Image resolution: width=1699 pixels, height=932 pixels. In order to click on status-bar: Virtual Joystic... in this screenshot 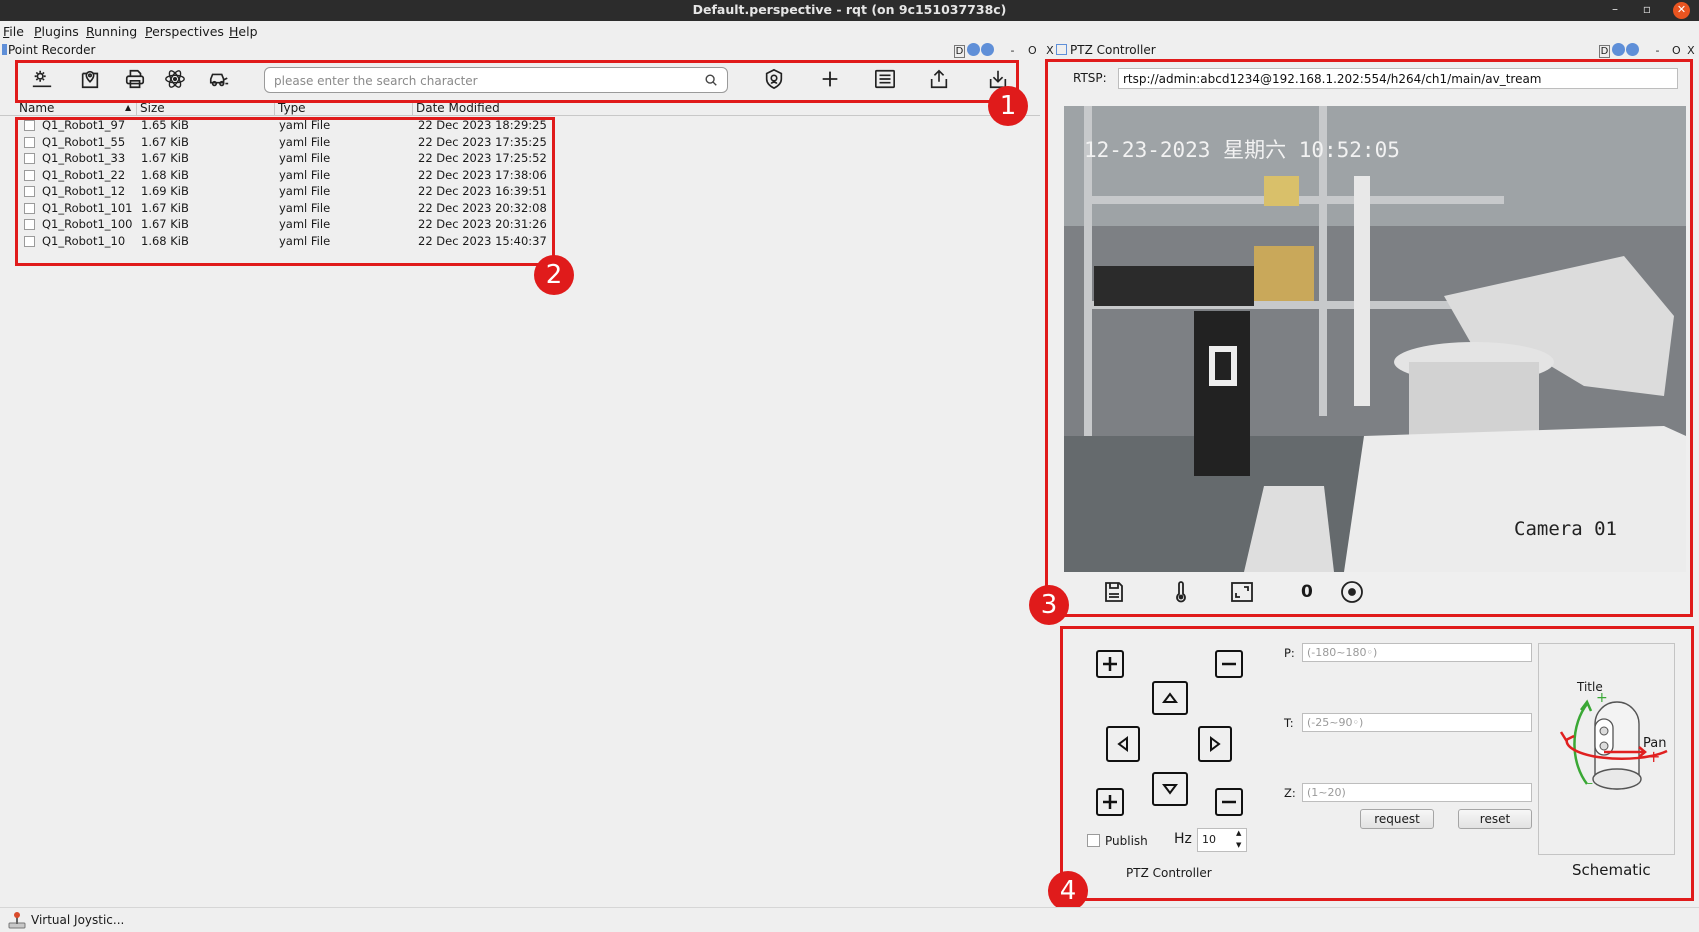, I will do `click(849, 919)`.